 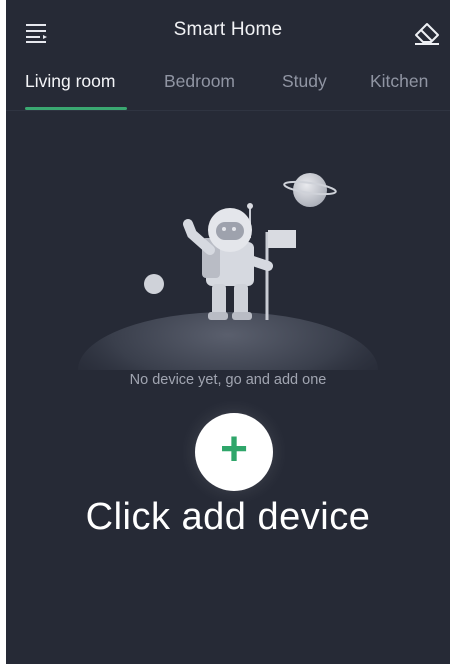 What do you see at coordinates (304, 81) in the screenshot?
I see `tab-study: Study` at bounding box center [304, 81].